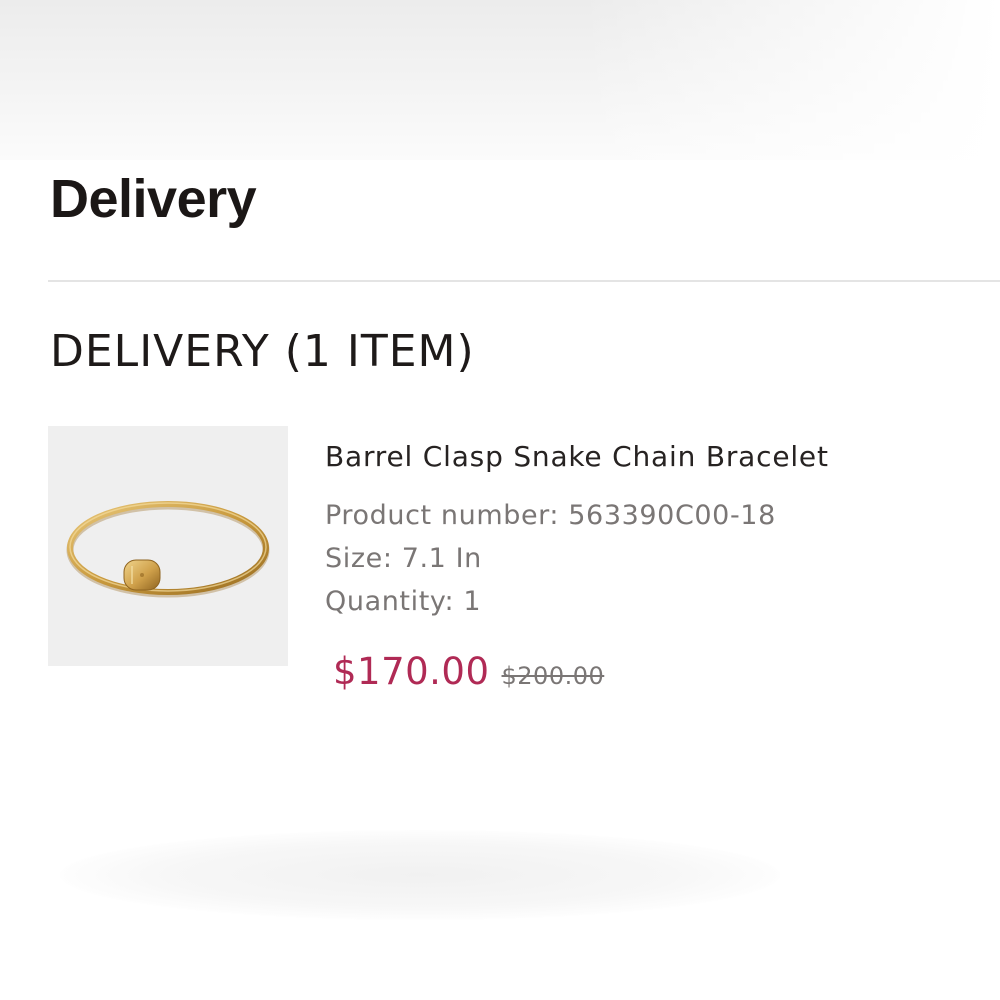  I want to click on product-name-link: Barrel Clasp Snake Chain Bracelet, so click(577, 456).